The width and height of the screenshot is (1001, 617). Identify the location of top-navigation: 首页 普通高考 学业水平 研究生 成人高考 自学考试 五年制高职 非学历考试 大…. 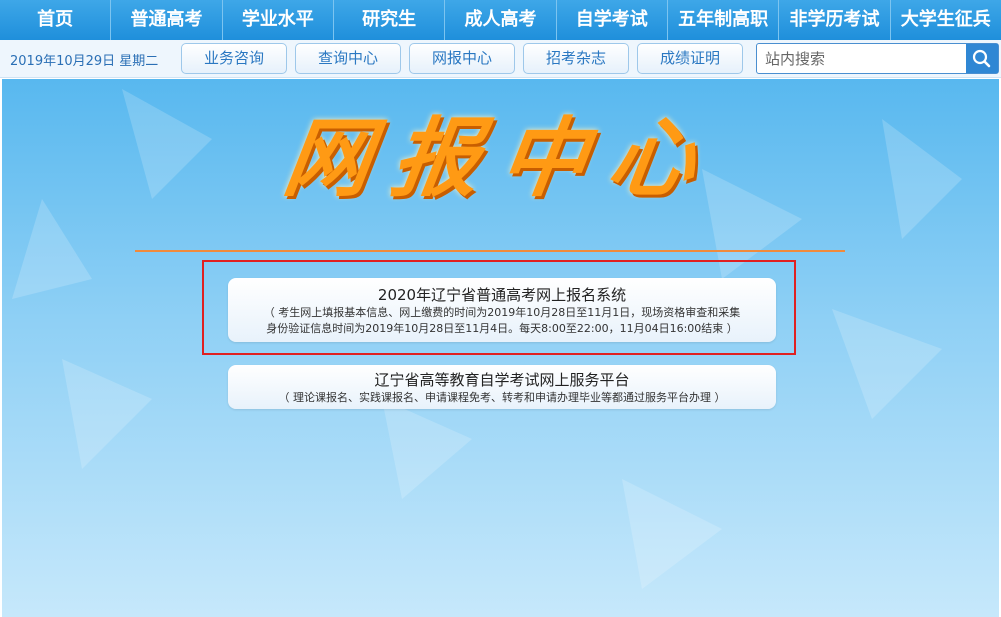
(500, 20).